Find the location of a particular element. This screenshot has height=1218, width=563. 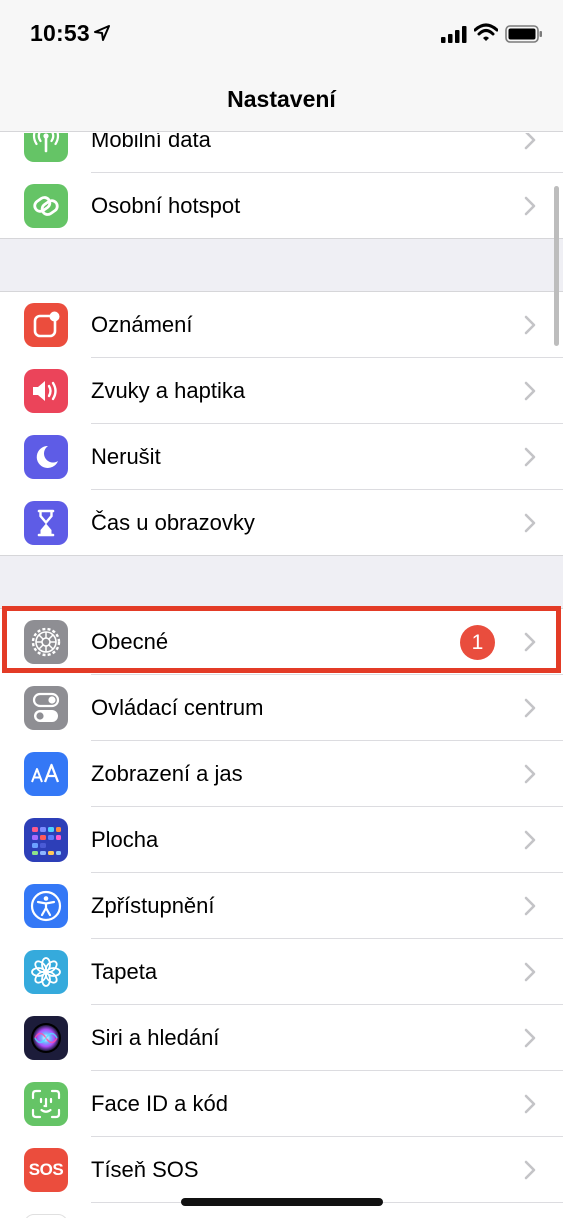

face-id-icon is located at coordinates (46, 1104).